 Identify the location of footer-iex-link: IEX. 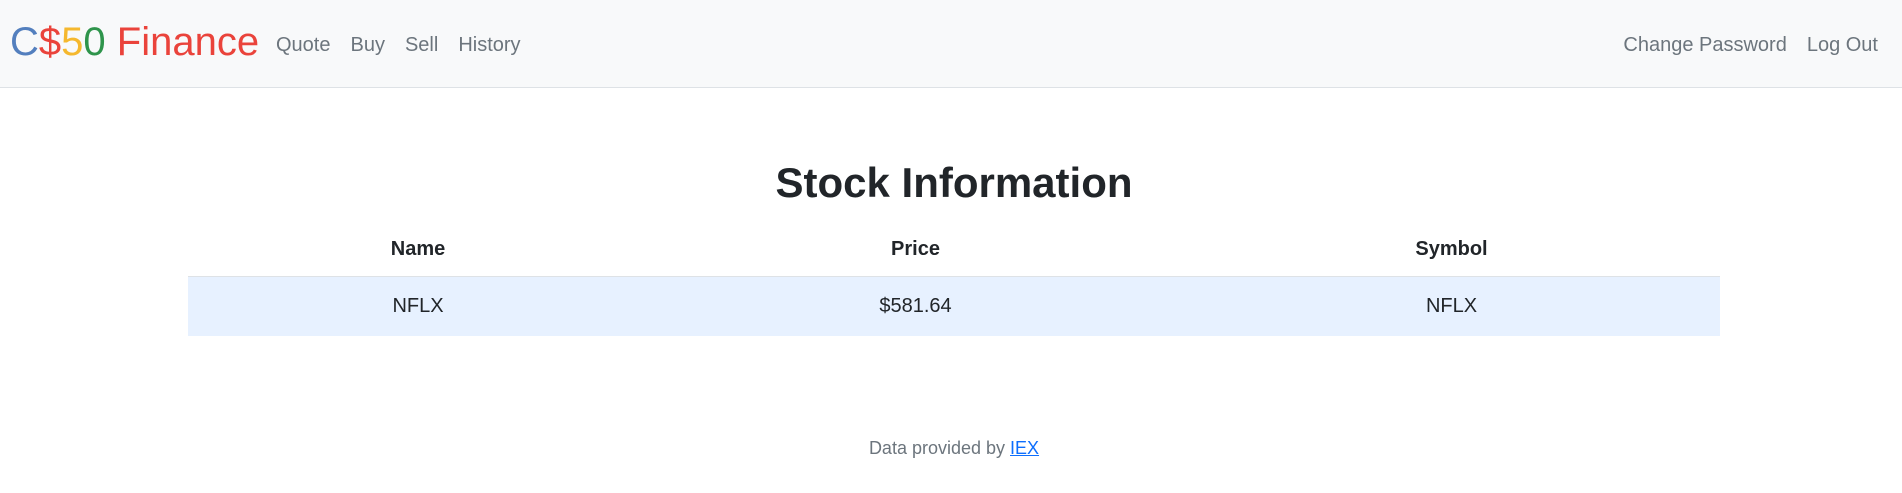
(1024, 448).